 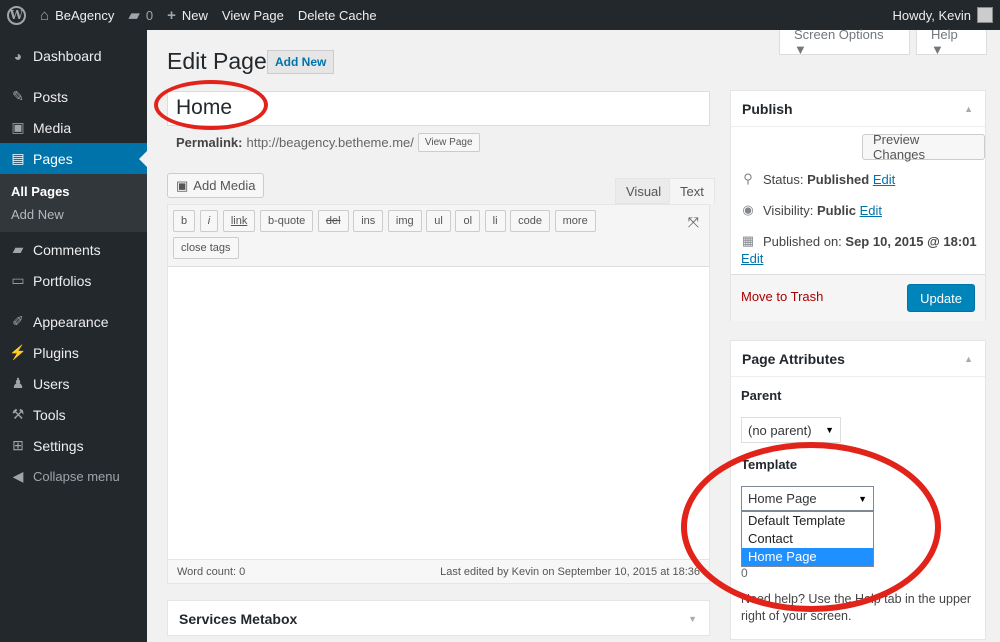 I want to click on sidebar-item-portfolios: ▭ Portfolios, so click(x=73, y=280).